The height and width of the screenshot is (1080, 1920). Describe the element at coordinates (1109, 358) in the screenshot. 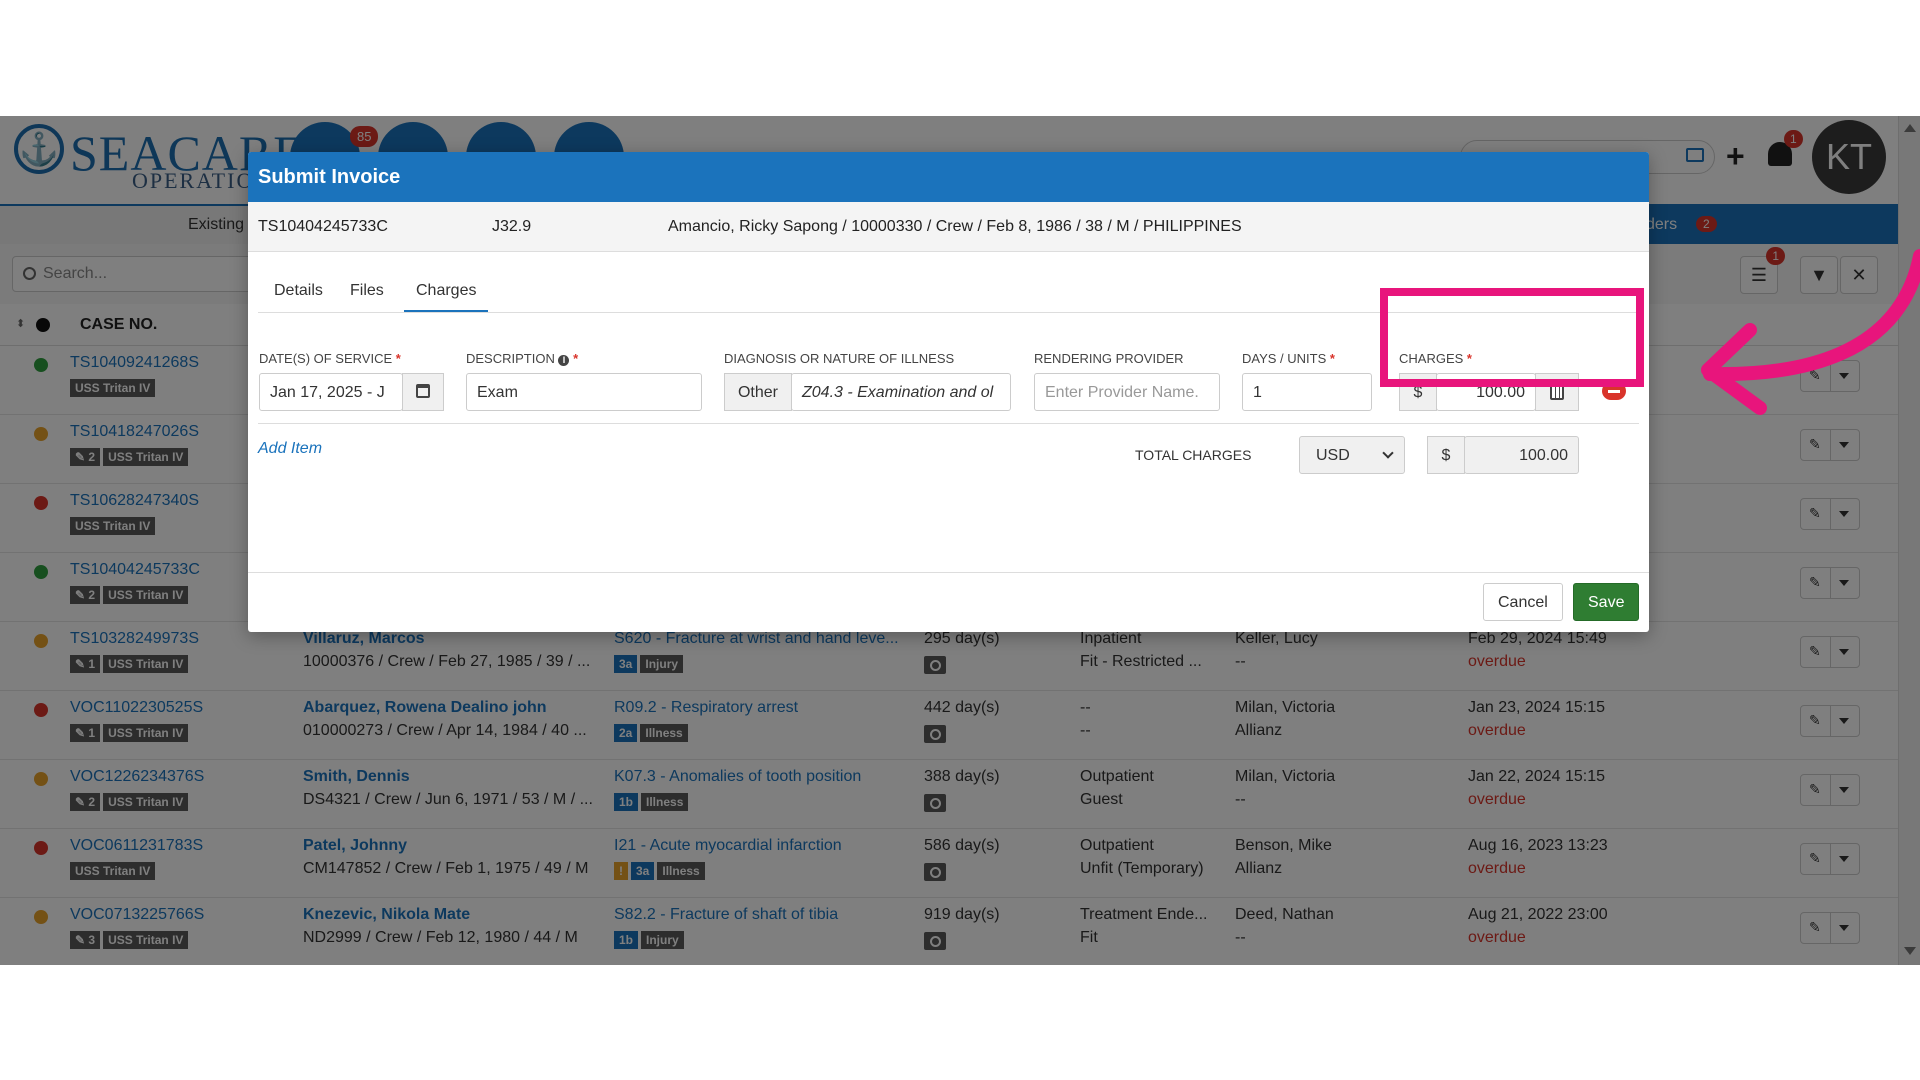

I see `provider-label: RENDERING PROVIDER` at that location.